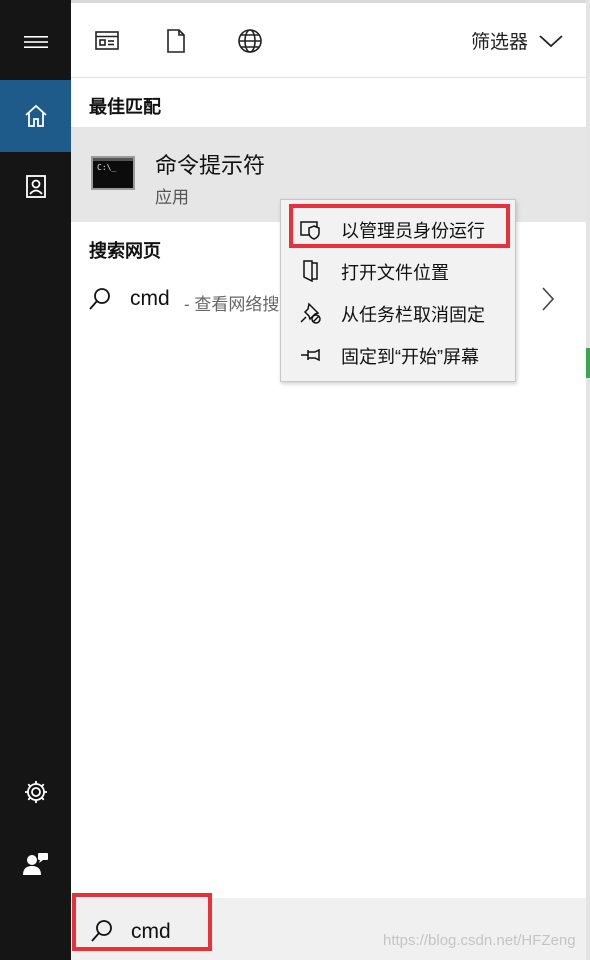 The height and width of the screenshot is (960, 590). What do you see at coordinates (410, 357) in the screenshot?
I see `menu-item-label: 固定到“开始”屏幕` at bounding box center [410, 357].